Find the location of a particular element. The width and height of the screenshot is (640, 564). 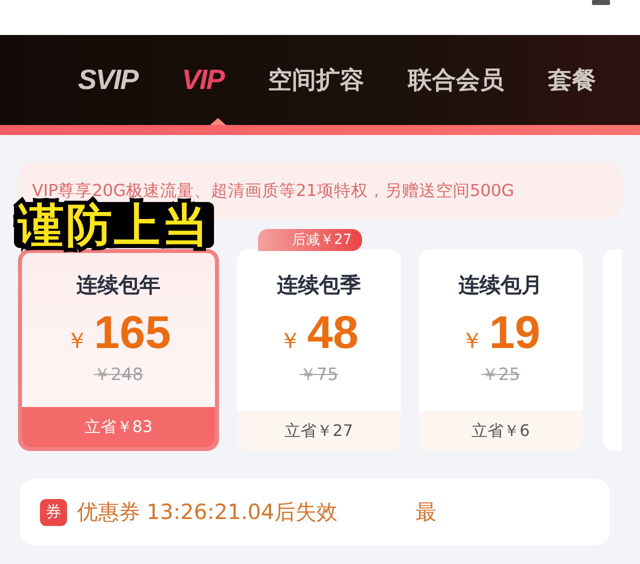

plan-card: 连续包年 ￥165 ￥248 立省￥83 is located at coordinates (118, 350).